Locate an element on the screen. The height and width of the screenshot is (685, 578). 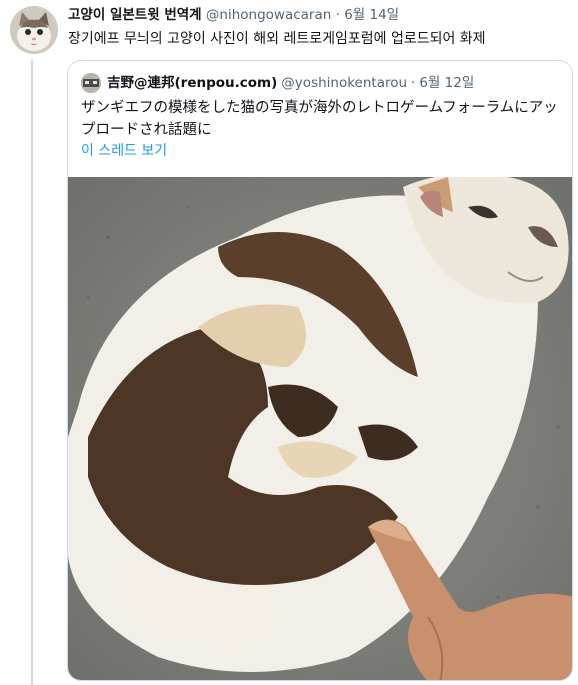
author-handle: @nihongowacaran is located at coordinates (268, 15).